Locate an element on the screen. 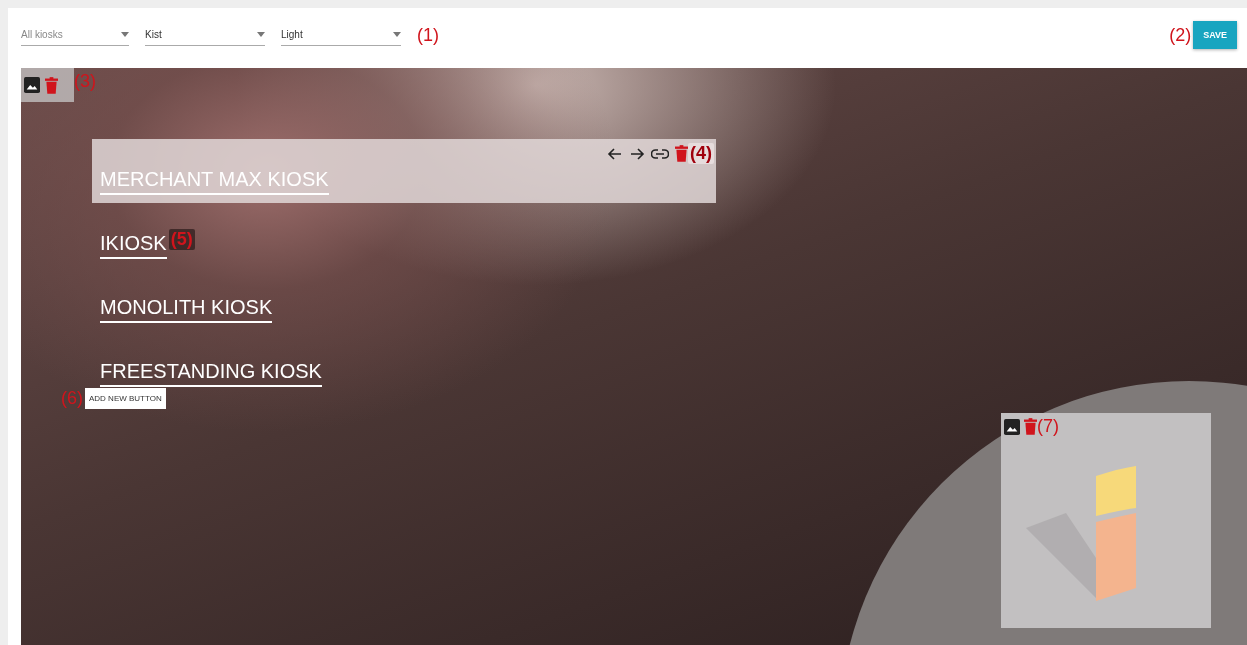 The width and height of the screenshot is (1247, 645). annotation-label: (4) is located at coordinates (701, 153).